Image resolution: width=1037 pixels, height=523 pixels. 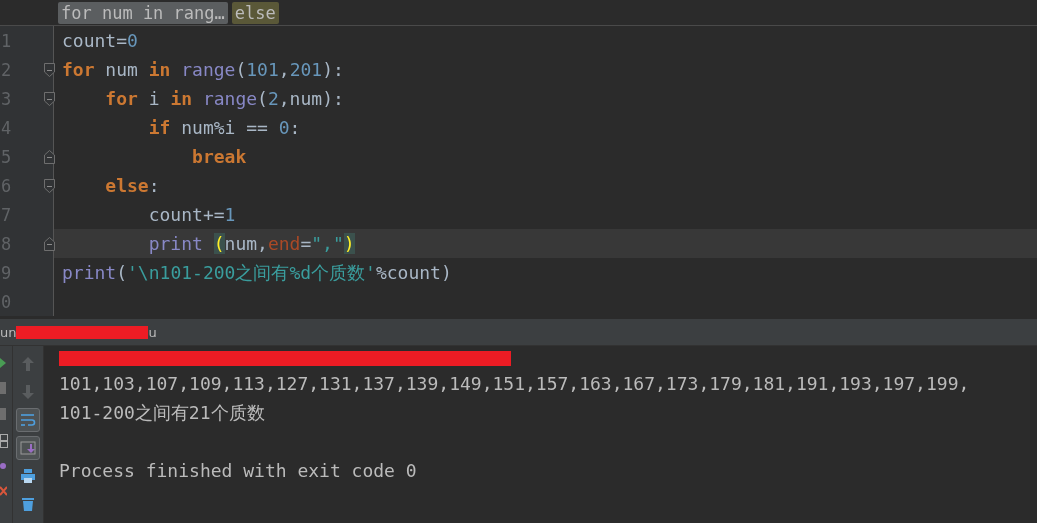 What do you see at coordinates (132, 185) in the screenshot?
I see `code-line: else:` at bounding box center [132, 185].